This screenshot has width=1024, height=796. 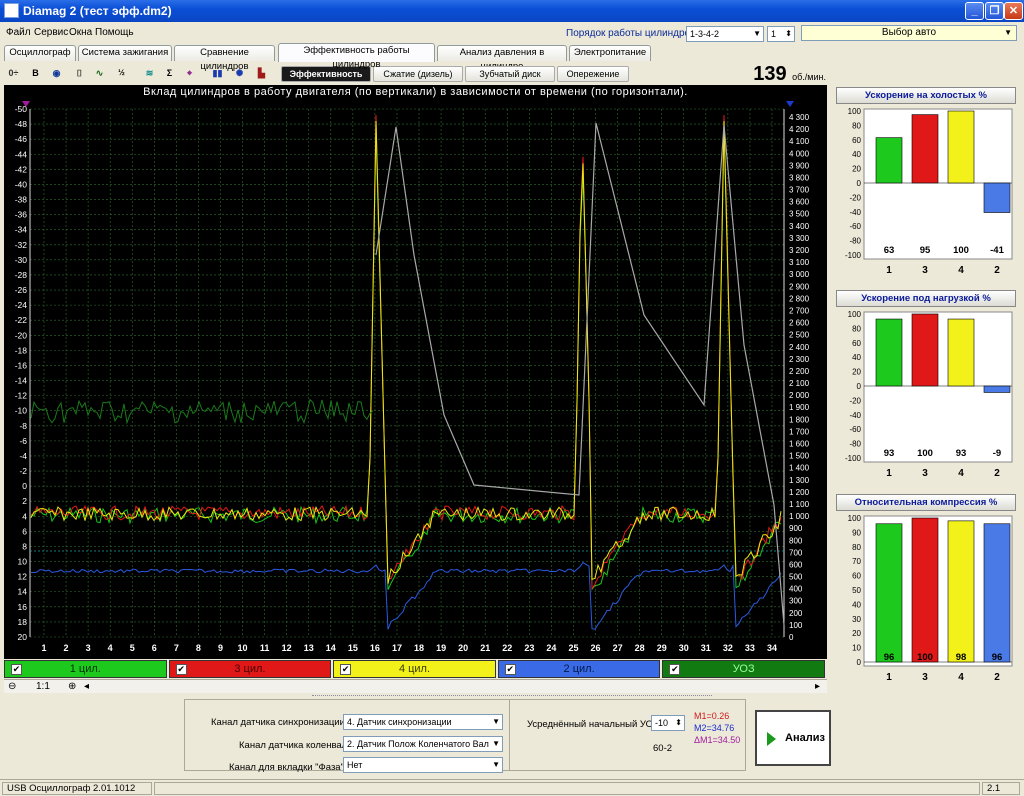 I want to click on x-tick-label: 10, so click(x=243, y=648).